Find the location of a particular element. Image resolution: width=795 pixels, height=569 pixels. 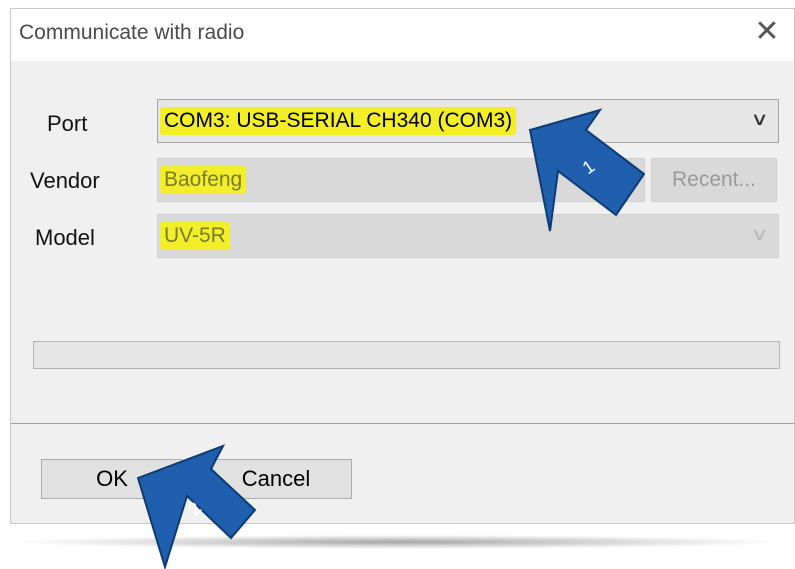

divider is located at coordinates (402, 423).